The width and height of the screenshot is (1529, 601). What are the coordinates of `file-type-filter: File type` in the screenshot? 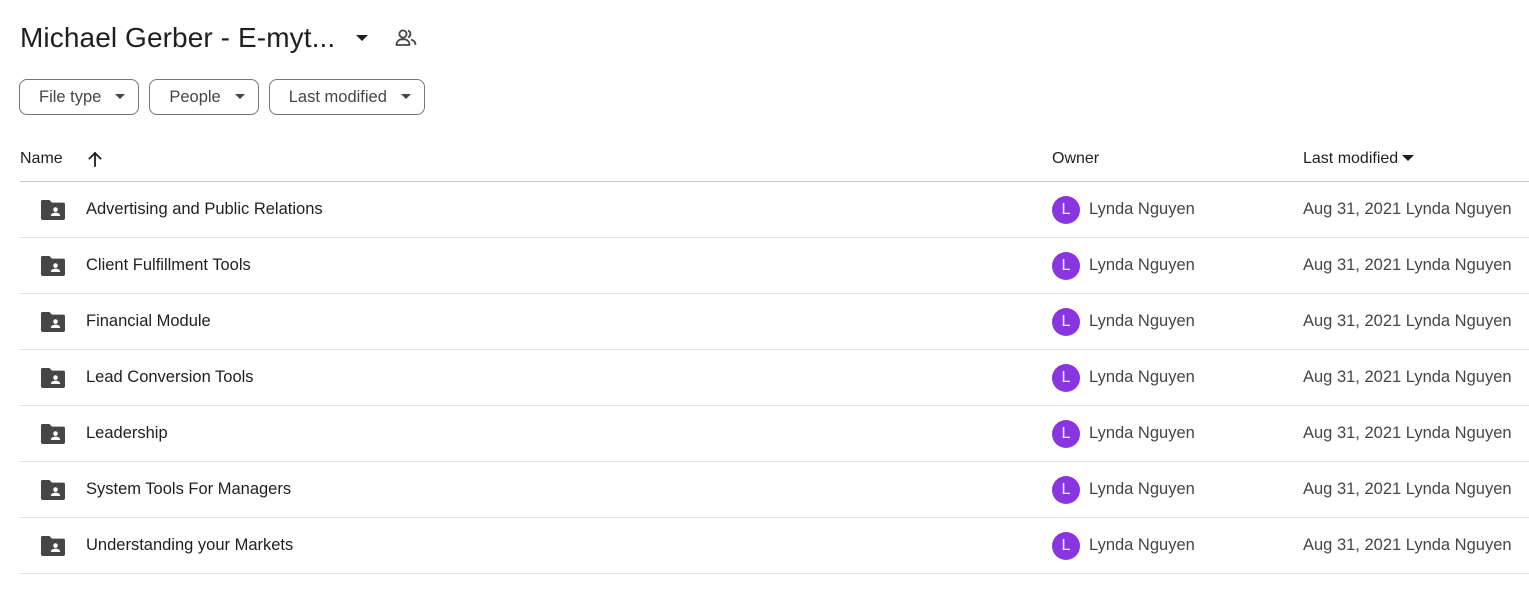 It's located at (79, 97).